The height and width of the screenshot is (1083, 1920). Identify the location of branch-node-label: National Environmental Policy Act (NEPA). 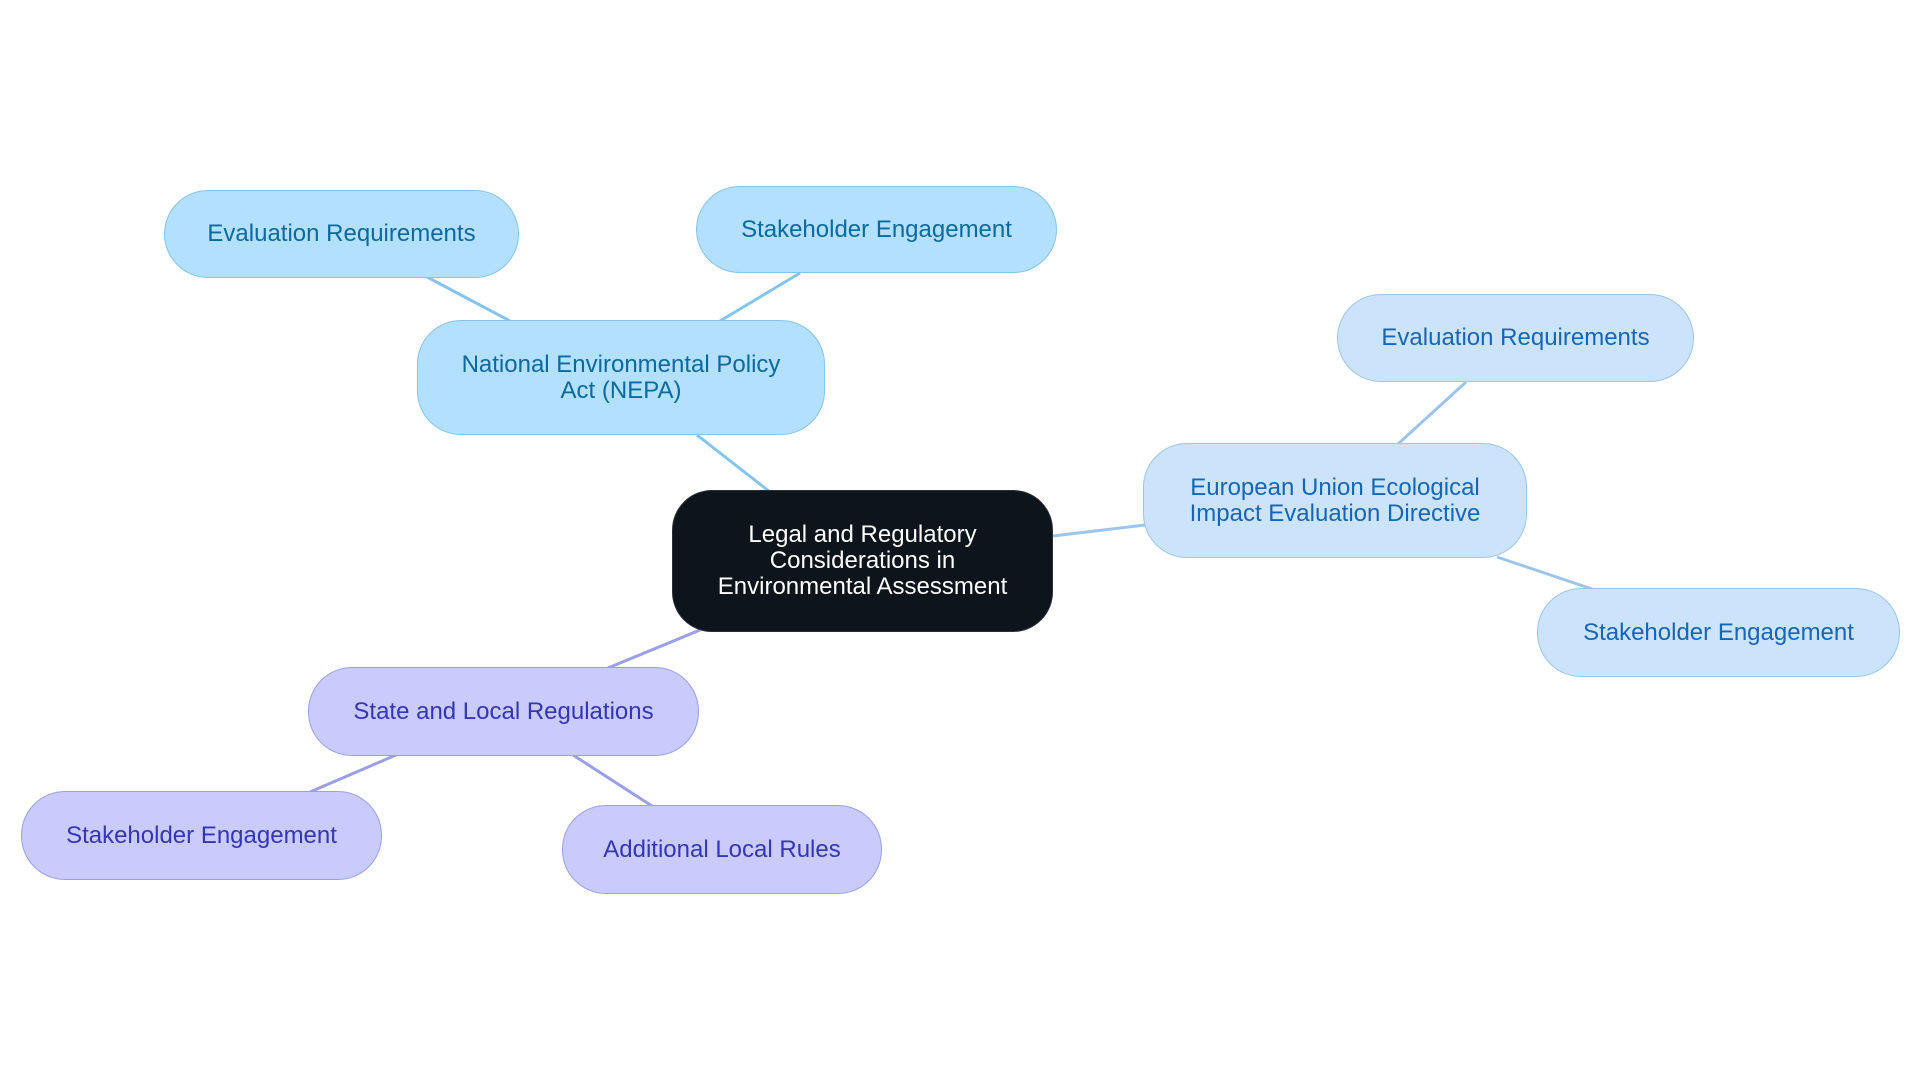
(621, 377).